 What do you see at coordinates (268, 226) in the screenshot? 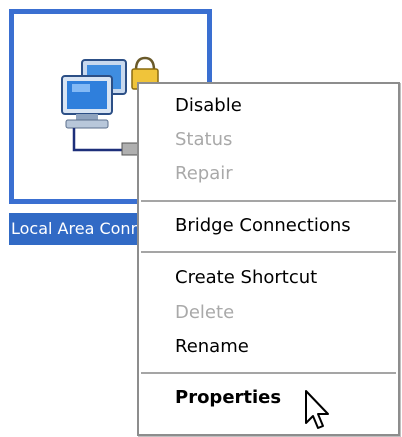
I see `menu-item-bridge-connections: Bridge Connections` at bounding box center [268, 226].